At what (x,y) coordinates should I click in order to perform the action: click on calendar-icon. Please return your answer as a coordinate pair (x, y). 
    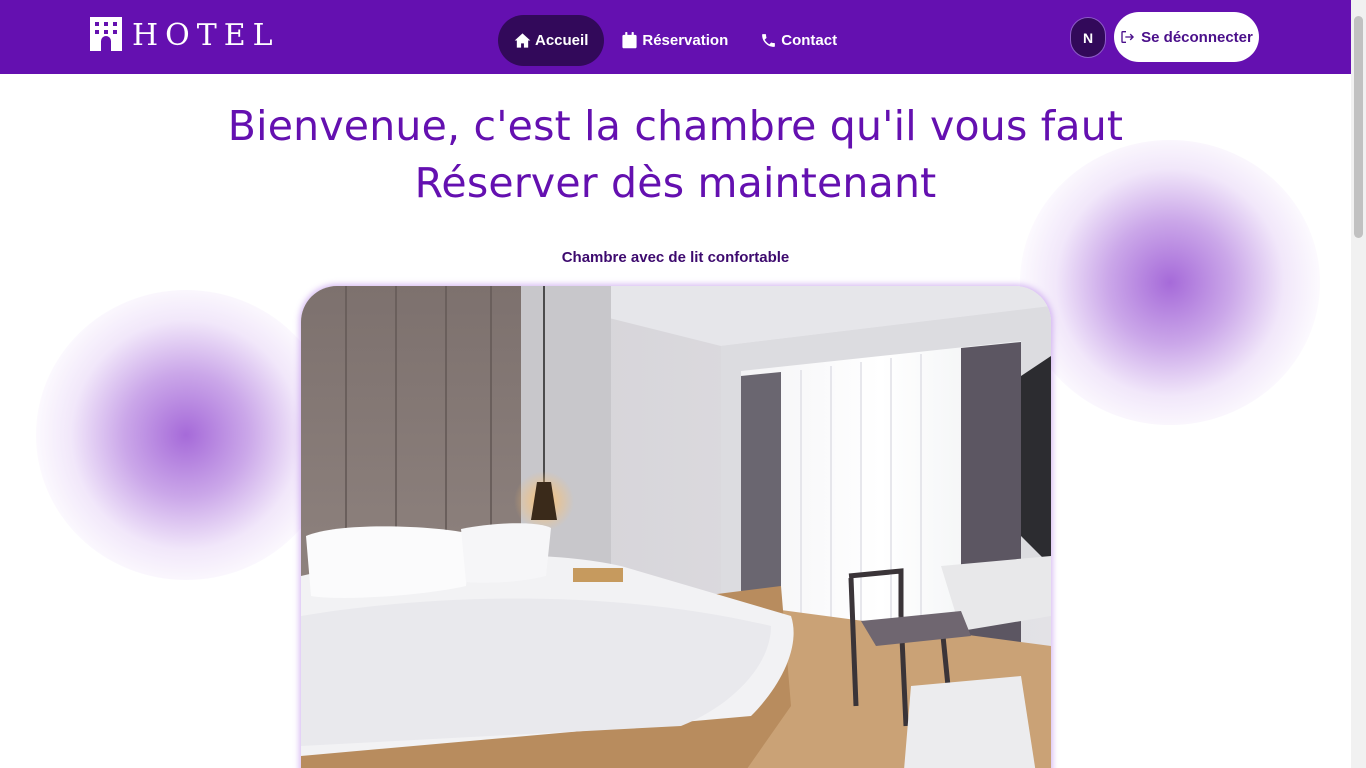
    Looking at the image, I should click on (629, 40).